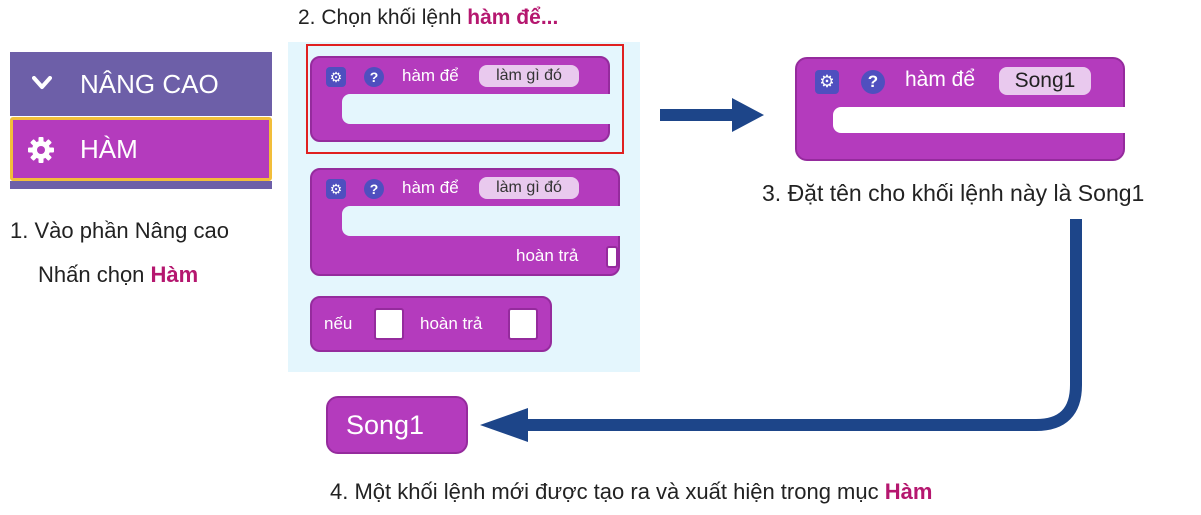 The height and width of the screenshot is (515, 1201). Describe the element at coordinates (529, 188) in the screenshot. I see `function-name-field: làm gì đó` at that location.